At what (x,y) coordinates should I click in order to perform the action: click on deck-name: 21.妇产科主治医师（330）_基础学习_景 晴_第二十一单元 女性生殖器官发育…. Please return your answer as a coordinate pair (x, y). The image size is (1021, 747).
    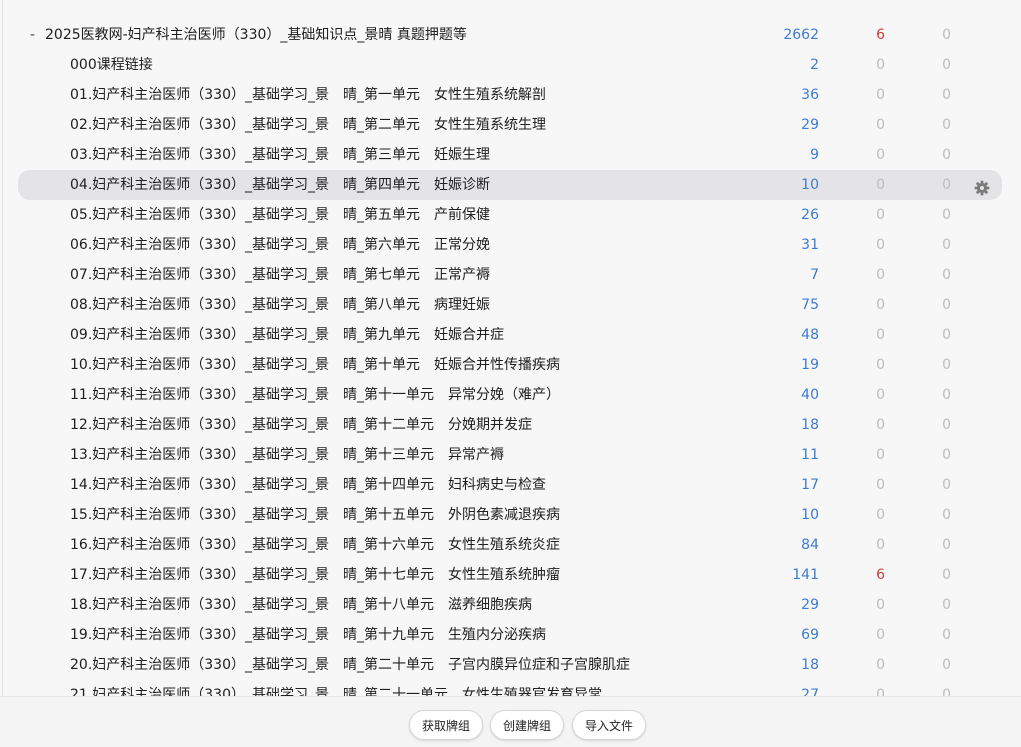
    Looking at the image, I should click on (336, 688).